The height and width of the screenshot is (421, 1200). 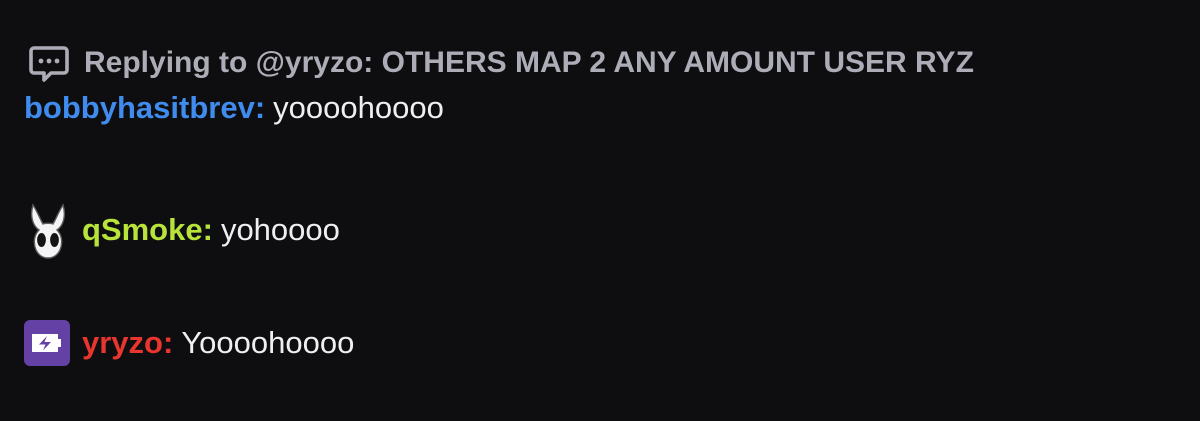 I want to click on hollow-knight-icon, so click(x=48, y=230).